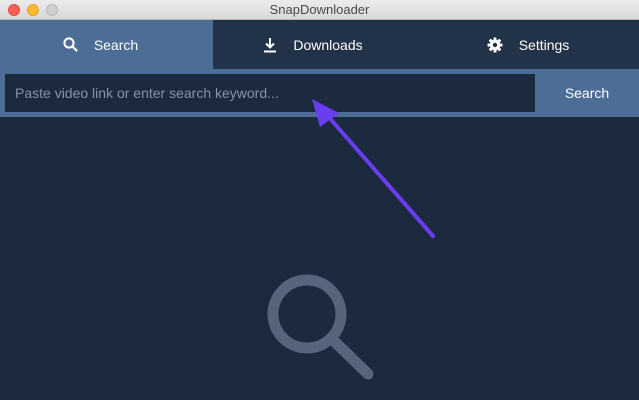  Describe the element at coordinates (544, 44) in the screenshot. I see `tab-settings-label: Settings` at that location.